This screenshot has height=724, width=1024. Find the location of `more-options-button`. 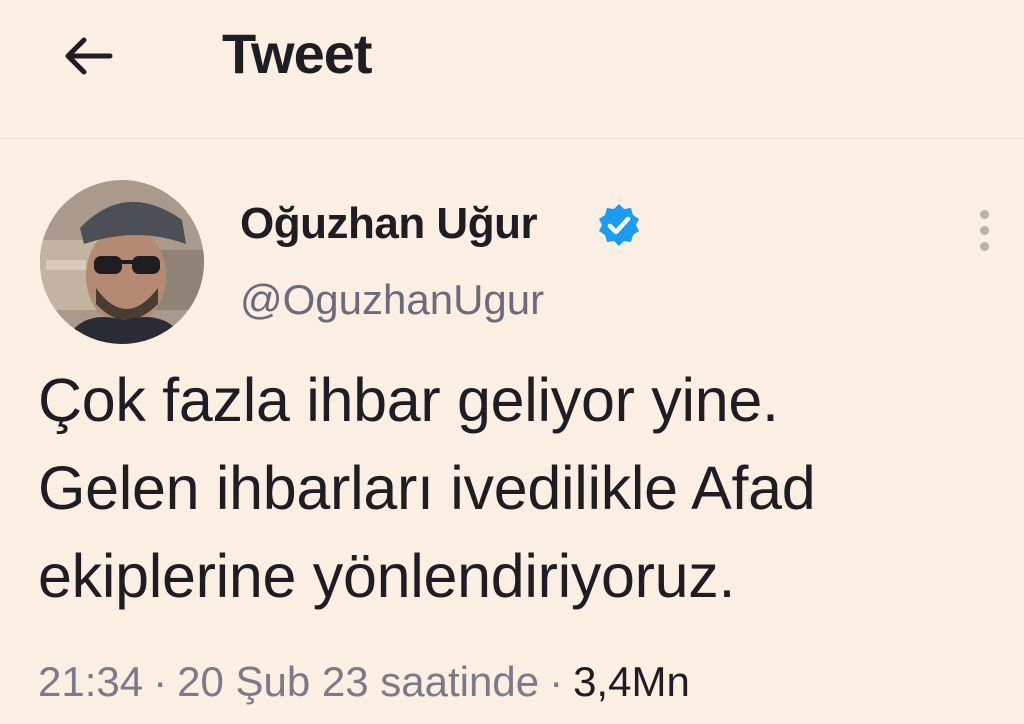

more-options-button is located at coordinates (986, 230).